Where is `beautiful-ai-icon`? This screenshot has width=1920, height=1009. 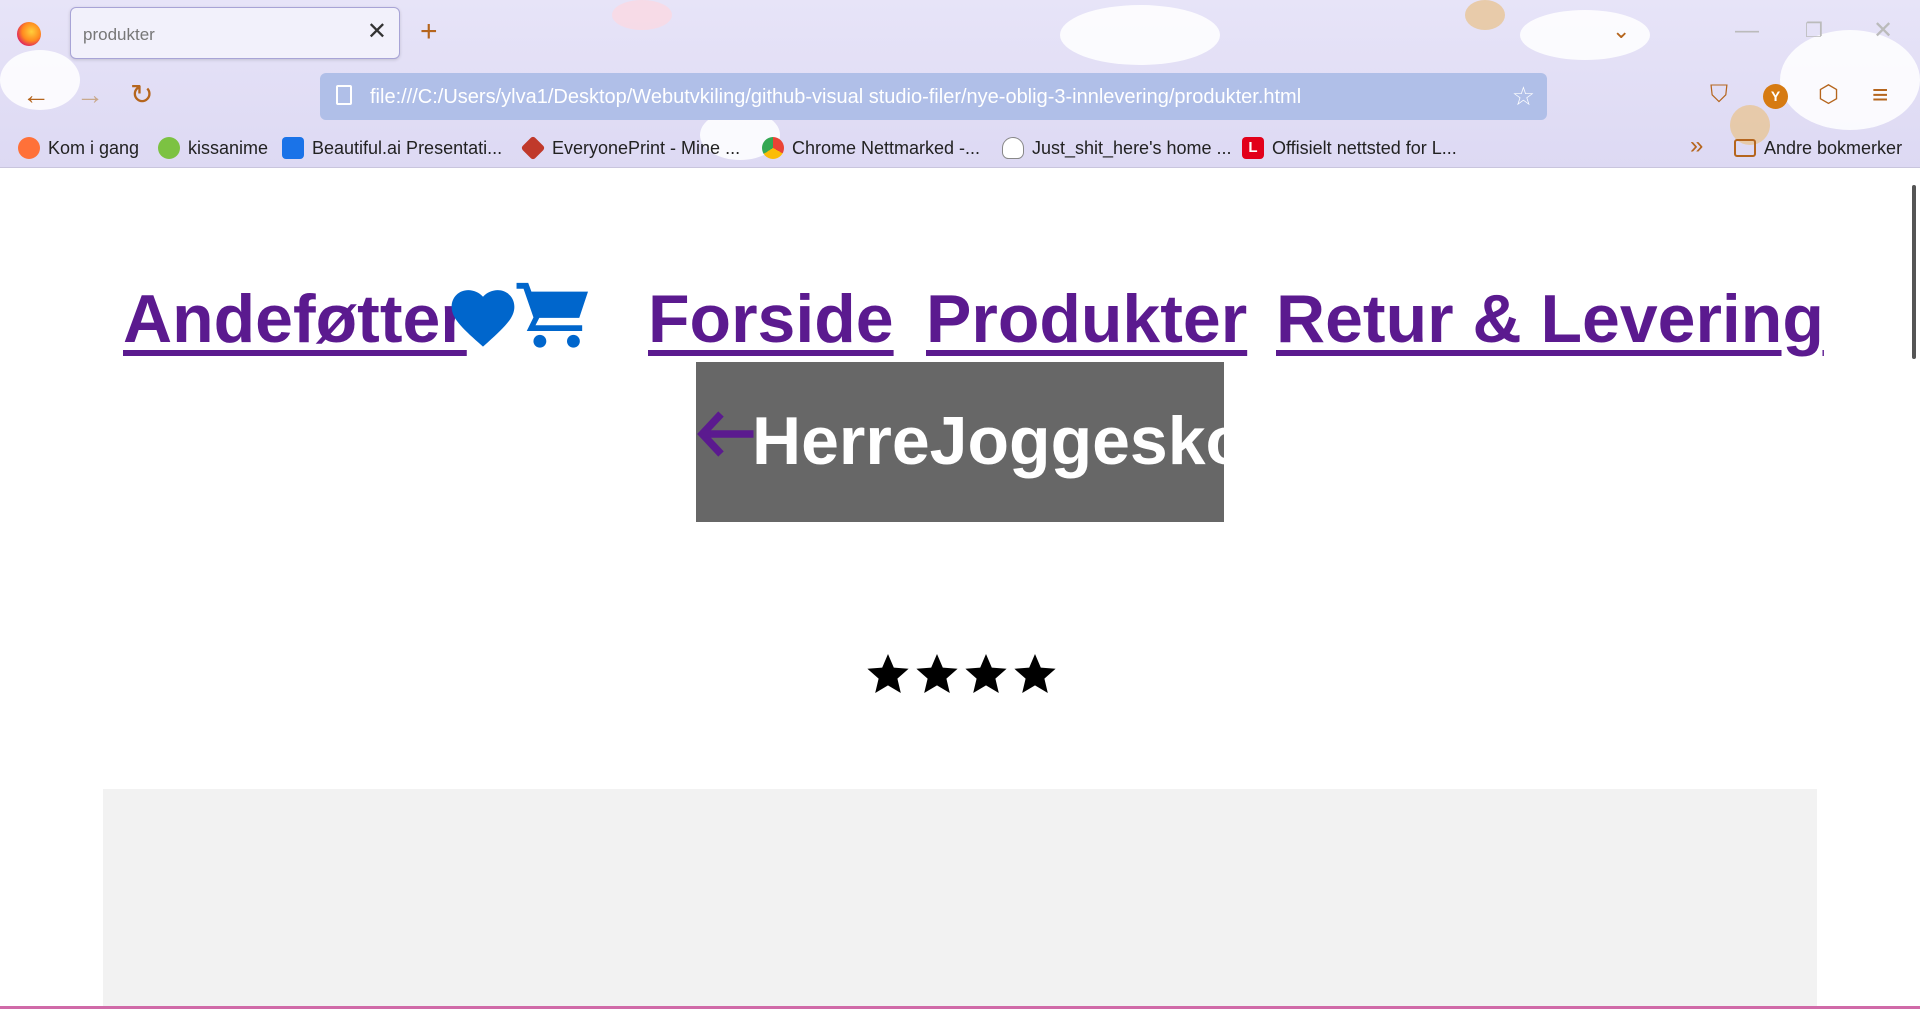 beautiful-ai-icon is located at coordinates (293, 148).